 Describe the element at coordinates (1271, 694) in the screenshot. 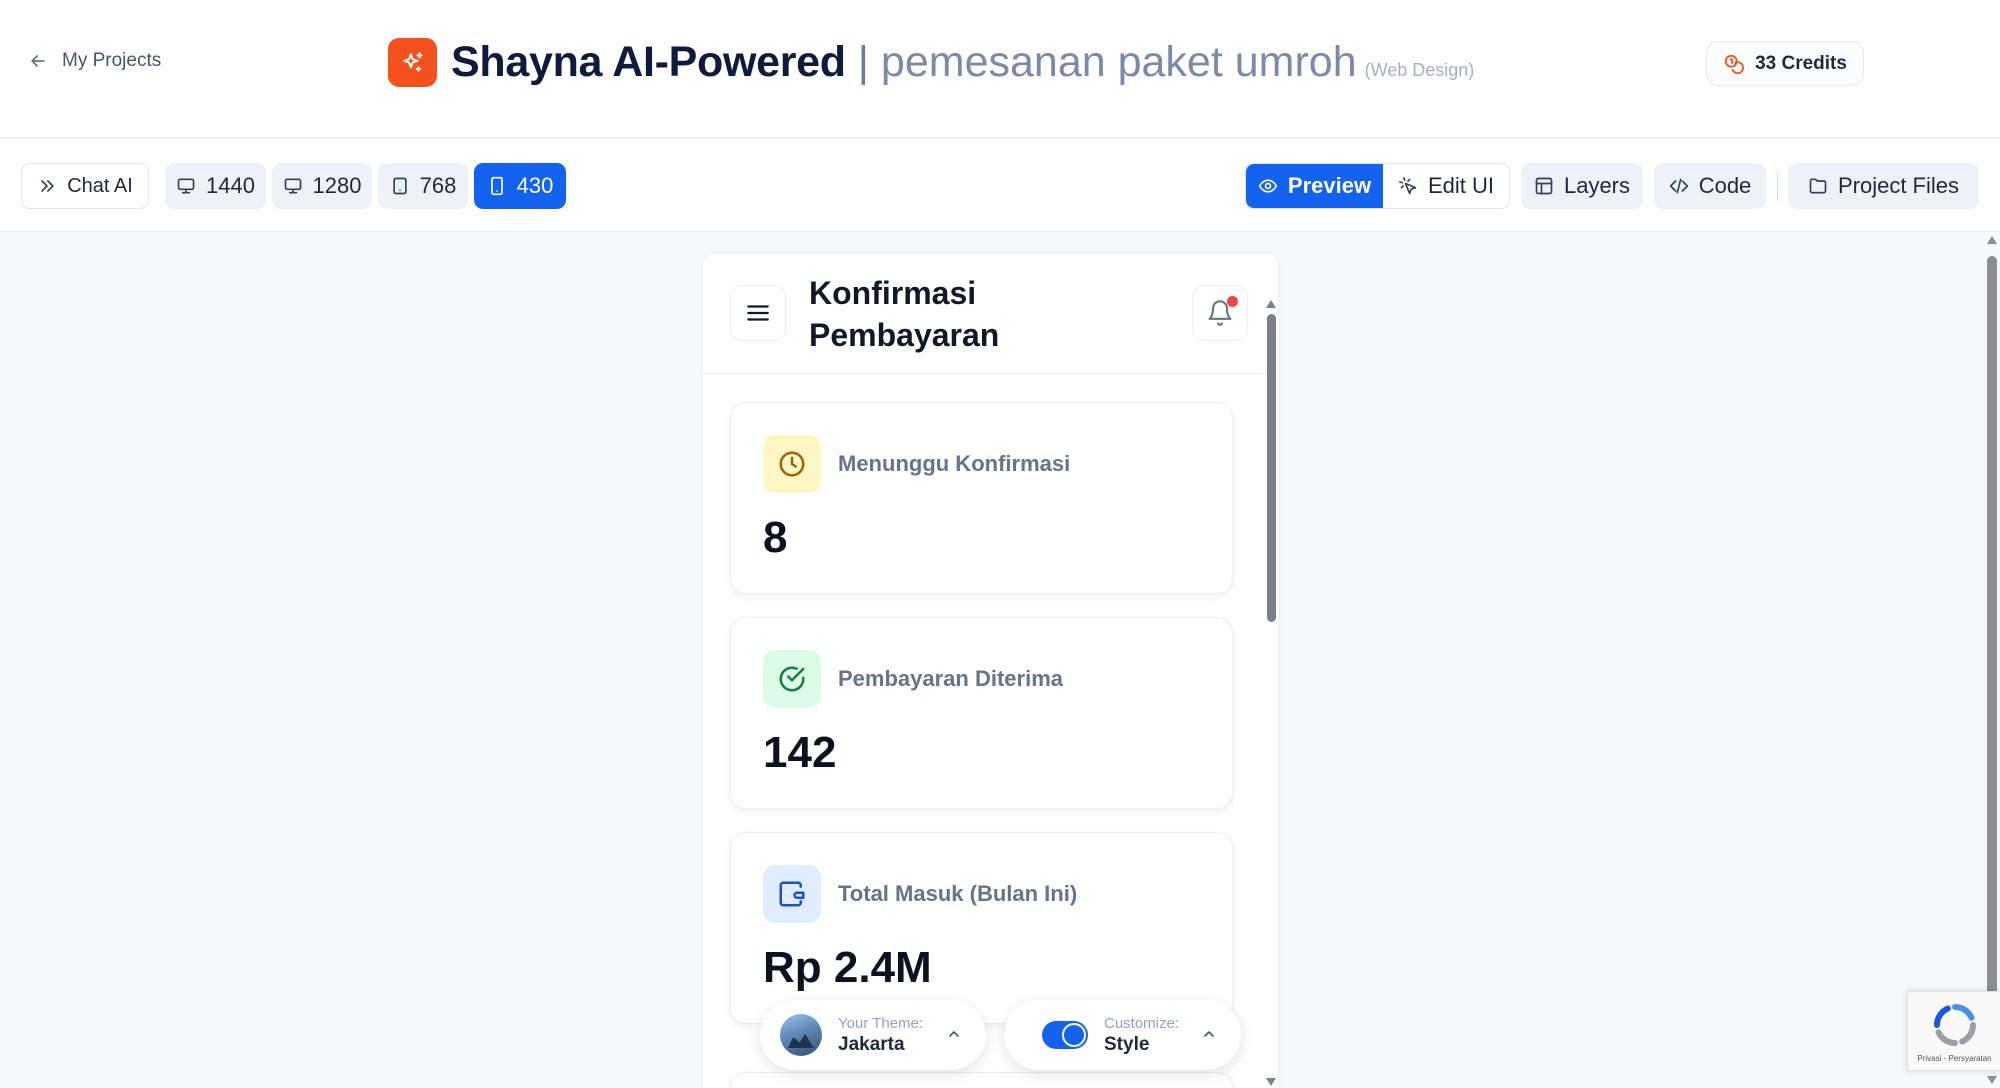

I see `preview-scrollbar` at that location.